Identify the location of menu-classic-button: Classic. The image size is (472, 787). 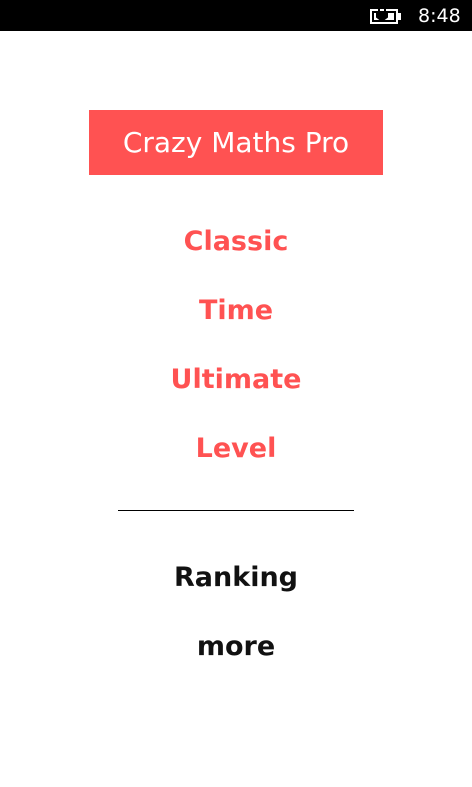
(236, 242).